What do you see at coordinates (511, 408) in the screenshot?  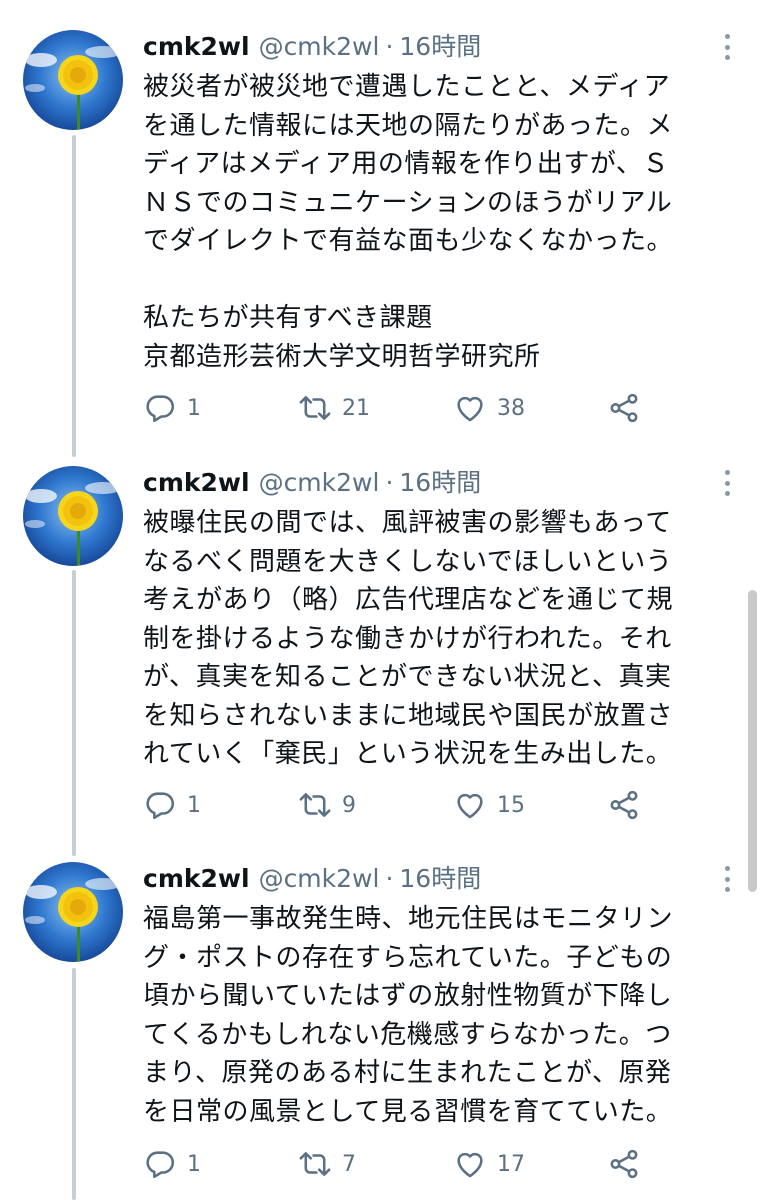 I see `like-count: 38` at bounding box center [511, 408].